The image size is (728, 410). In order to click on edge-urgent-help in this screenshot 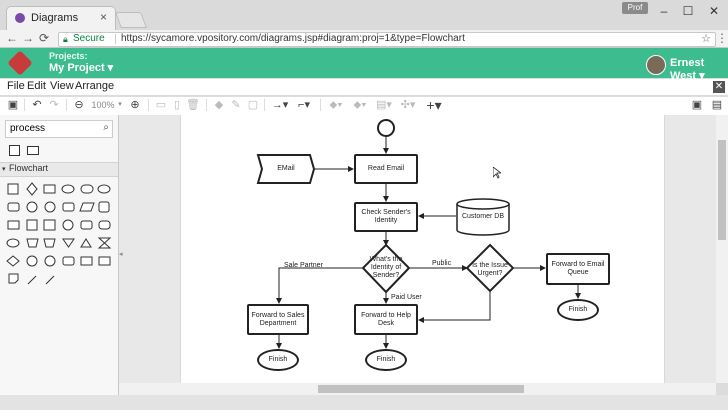, I will do `click(454, 307)`.